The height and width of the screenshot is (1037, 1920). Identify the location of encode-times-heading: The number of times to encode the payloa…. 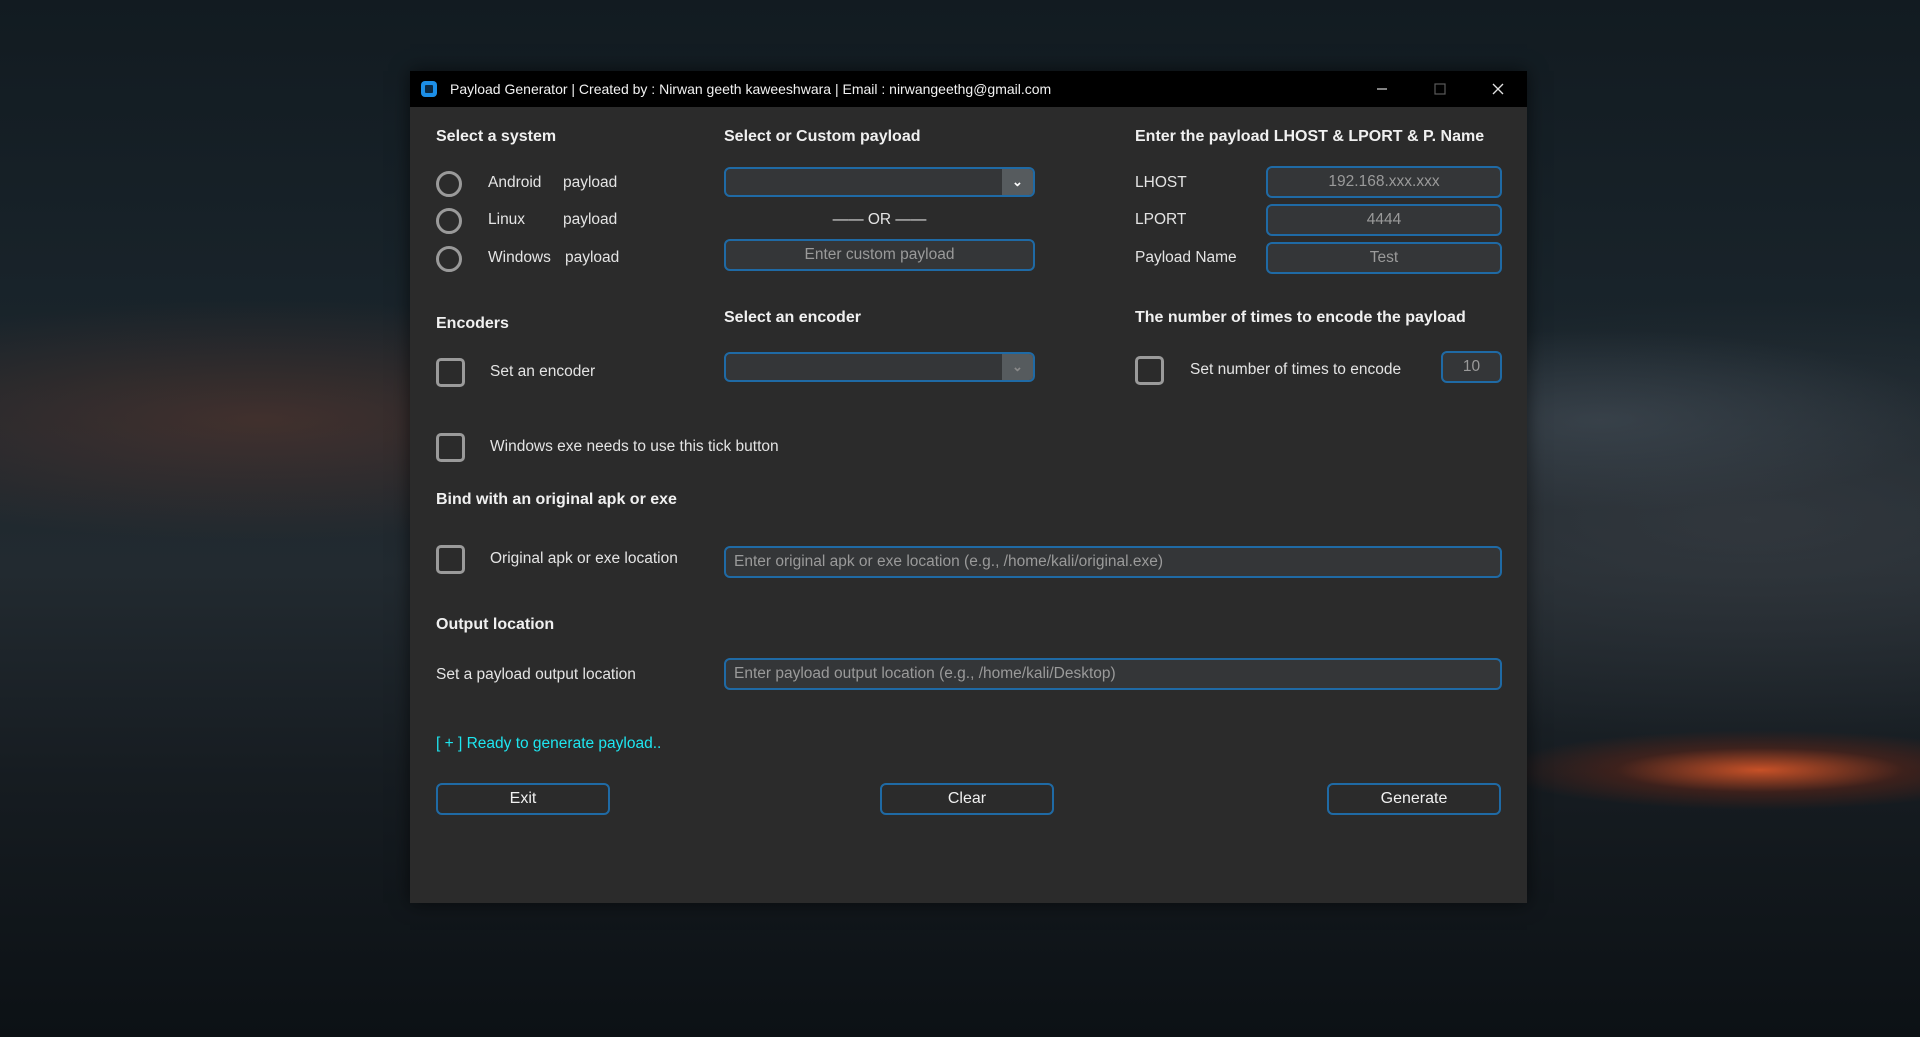
(1300, 317).